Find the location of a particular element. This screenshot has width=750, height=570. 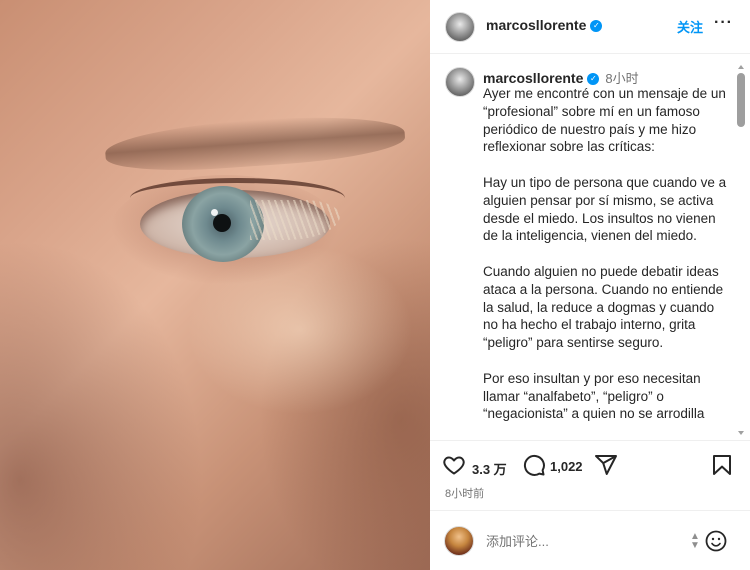

comment-bar: ▲▼ is located at coordinates (590, 540).